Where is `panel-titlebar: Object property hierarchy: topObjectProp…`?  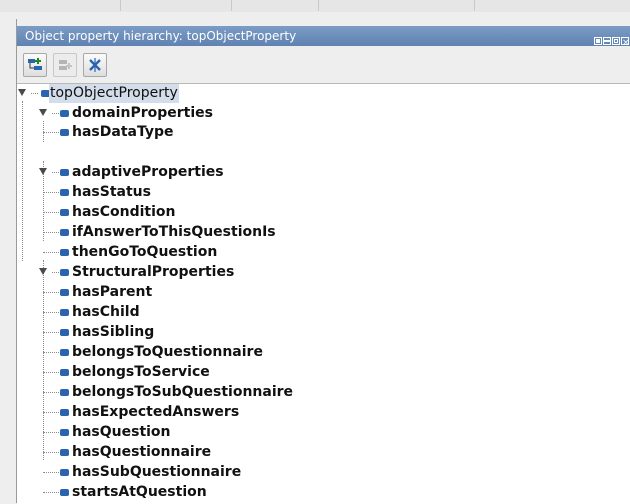 panel-titlebar: Object property hierarchy: topObjectProp… is located at coordinates (323, 39).